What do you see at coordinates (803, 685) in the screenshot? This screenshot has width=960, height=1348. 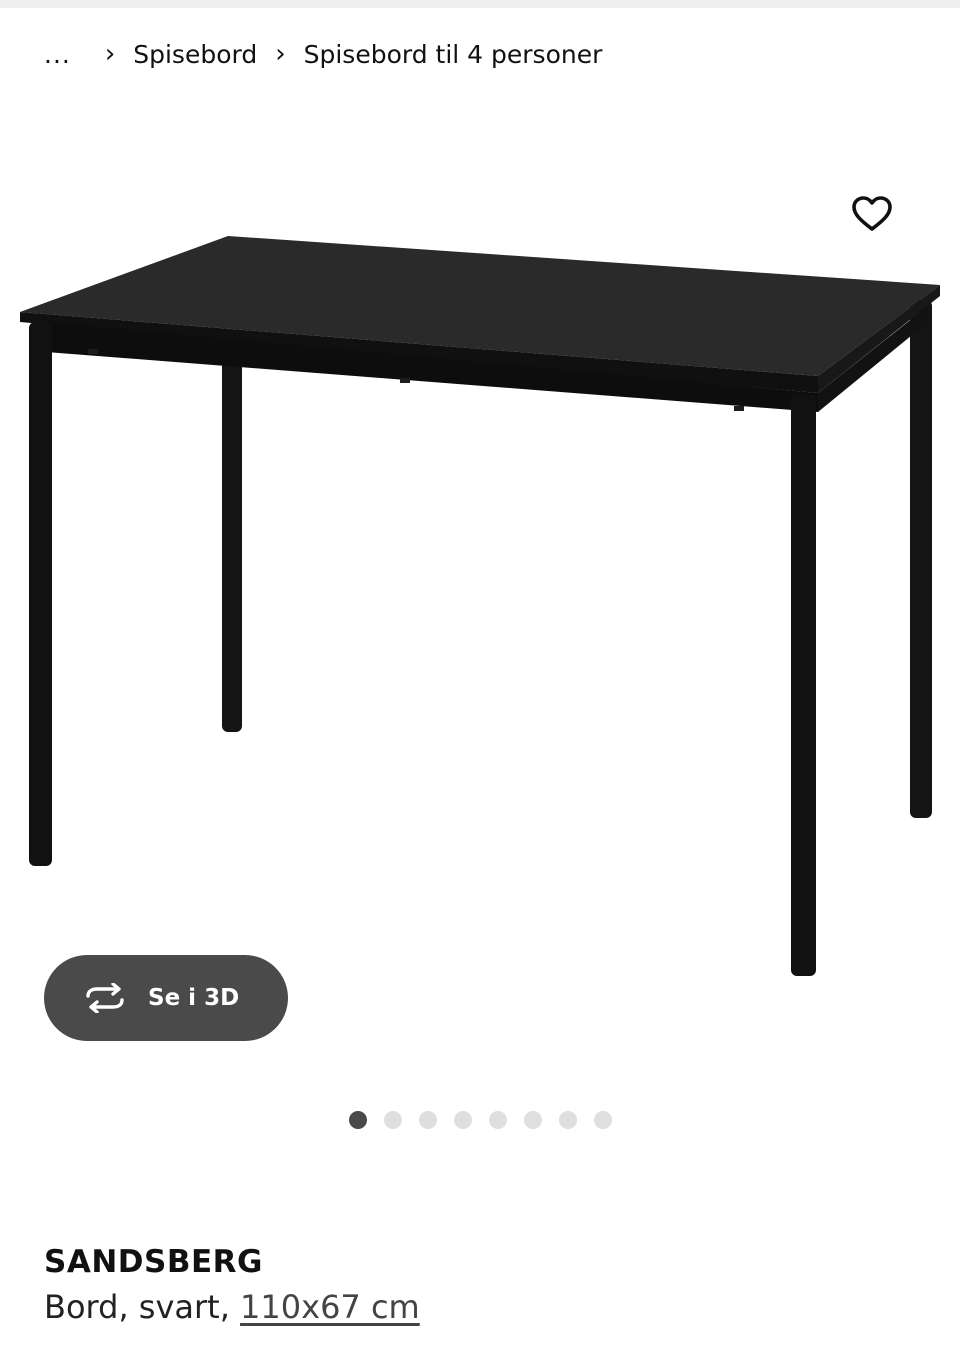 I see `table-leg-front-right` at bounding box center [803, 685].